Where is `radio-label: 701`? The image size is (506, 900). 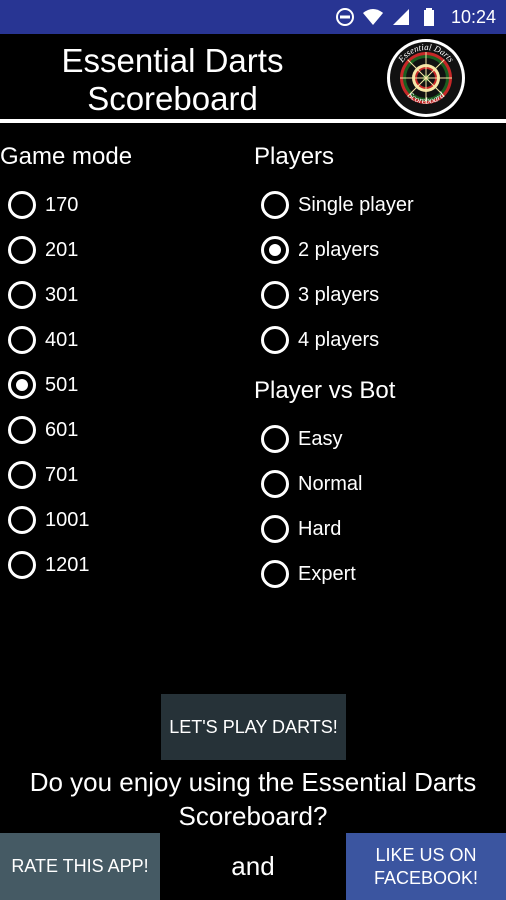
radio-label: 701 is located at coordinates (62, 474).